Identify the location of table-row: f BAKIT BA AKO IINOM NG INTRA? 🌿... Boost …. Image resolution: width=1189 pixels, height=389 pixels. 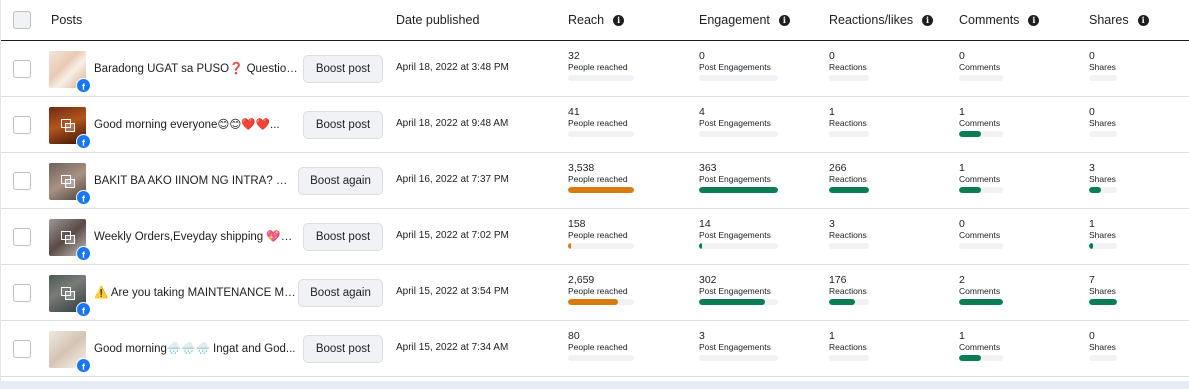
(595, 181).